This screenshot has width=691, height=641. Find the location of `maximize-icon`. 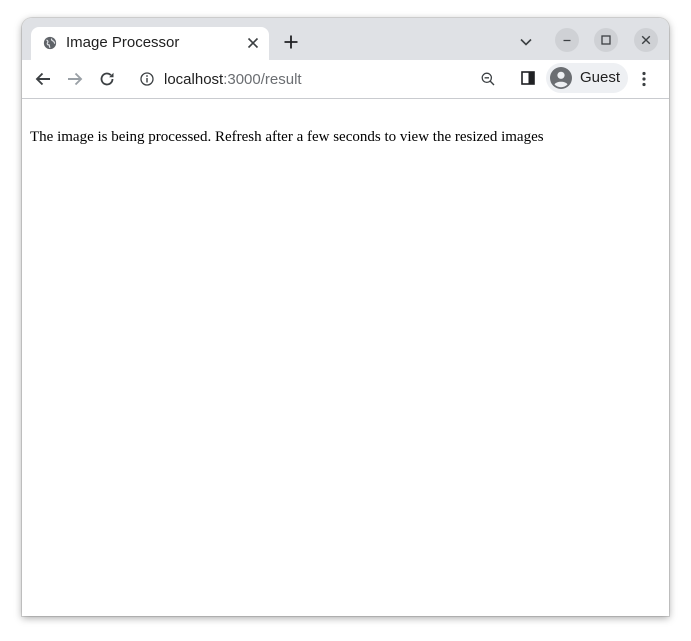

maximize-icon is located at coordinates (606, 40).